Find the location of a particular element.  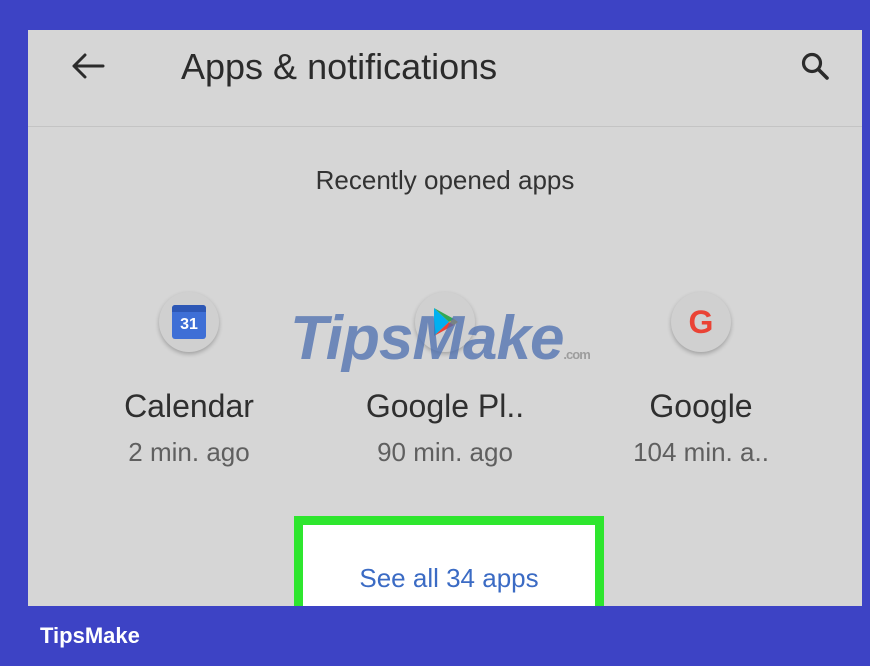

brand-label: TipsMake is located at coordinates (90, 635).